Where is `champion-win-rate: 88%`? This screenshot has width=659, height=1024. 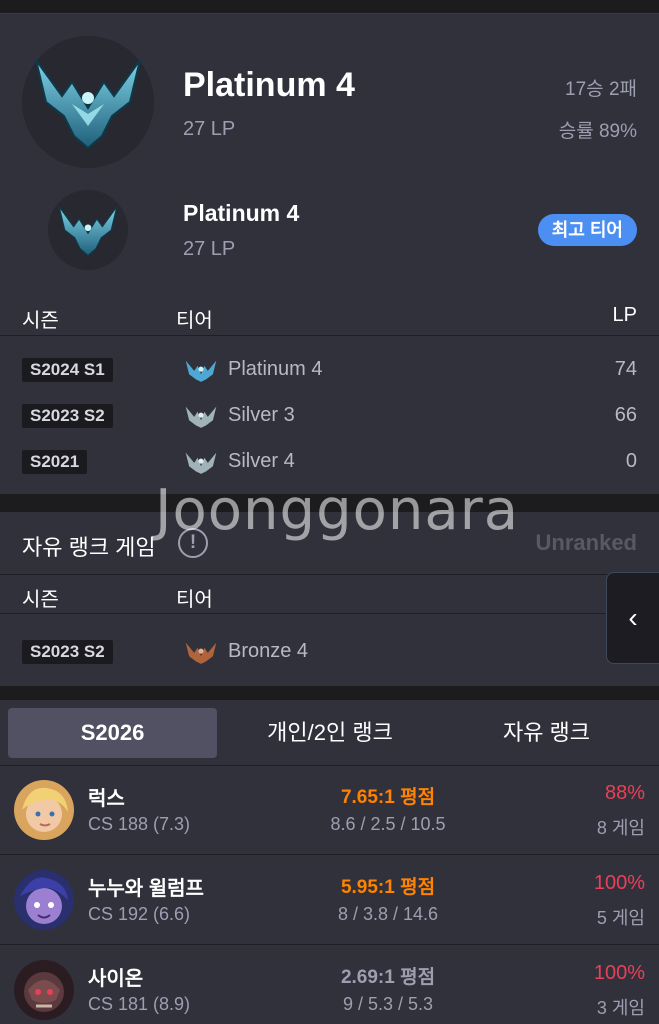
champion-win-rate: 88% is located at coordinates (624, 793).